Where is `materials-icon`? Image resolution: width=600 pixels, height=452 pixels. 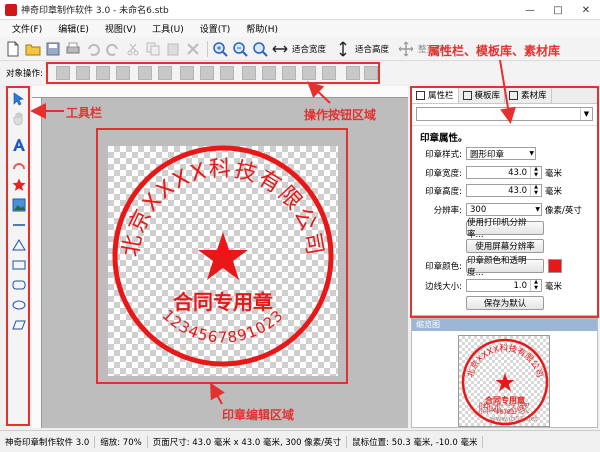 materials-icon is located at coordinates (514, 95).